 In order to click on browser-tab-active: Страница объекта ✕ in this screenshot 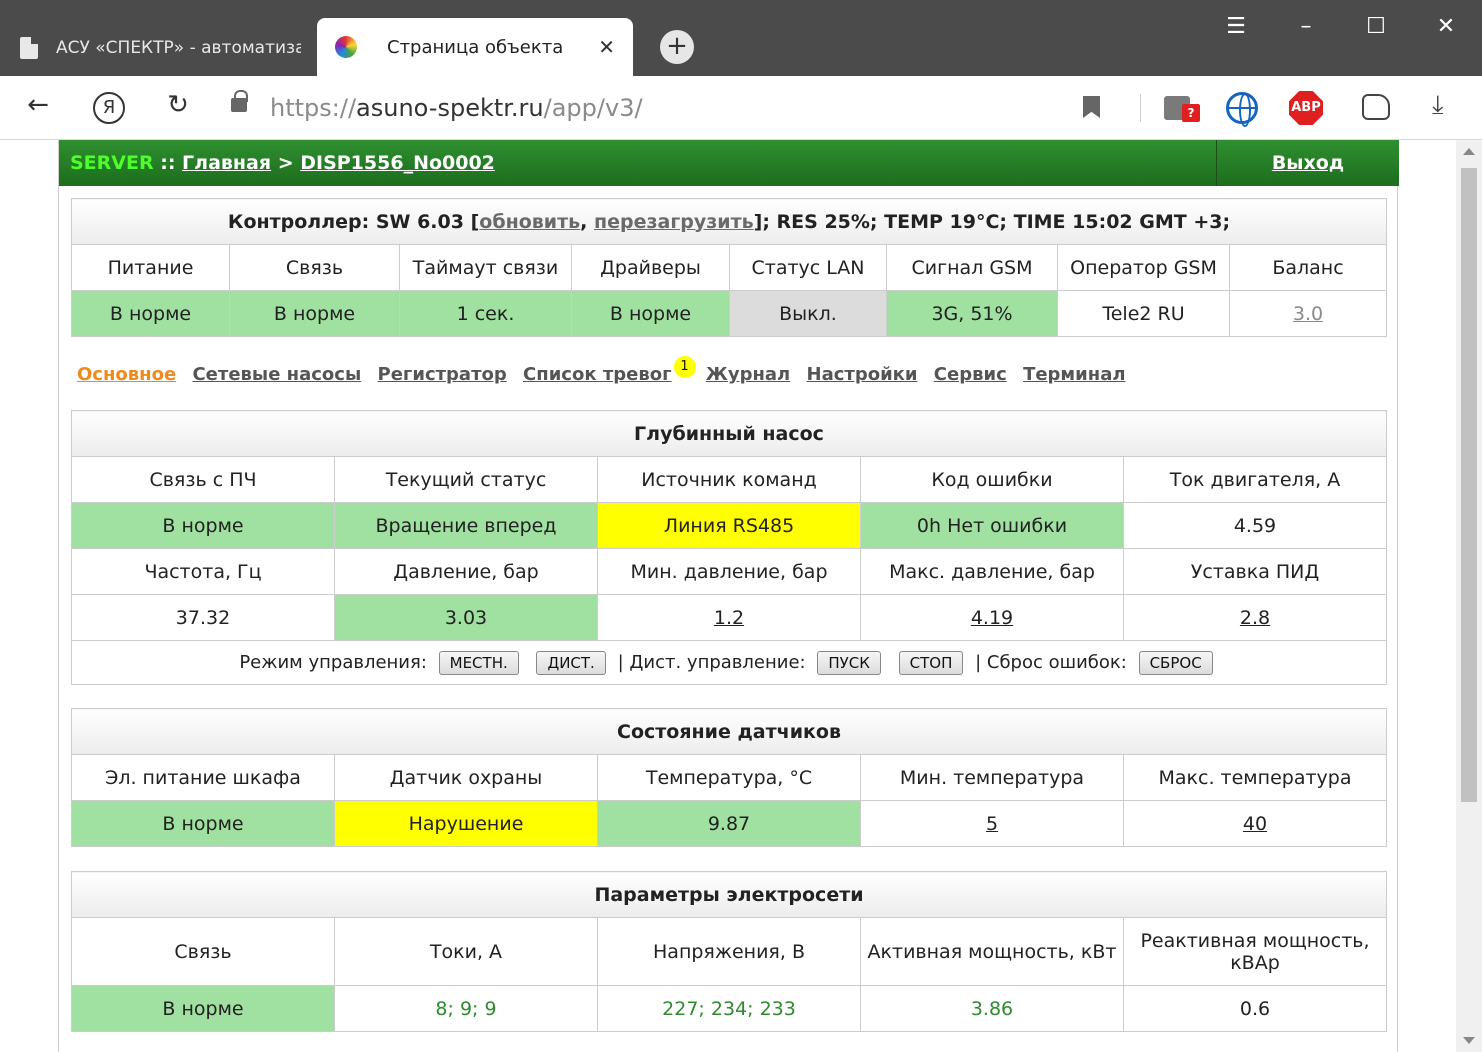, I will do `click(475, 47)`.